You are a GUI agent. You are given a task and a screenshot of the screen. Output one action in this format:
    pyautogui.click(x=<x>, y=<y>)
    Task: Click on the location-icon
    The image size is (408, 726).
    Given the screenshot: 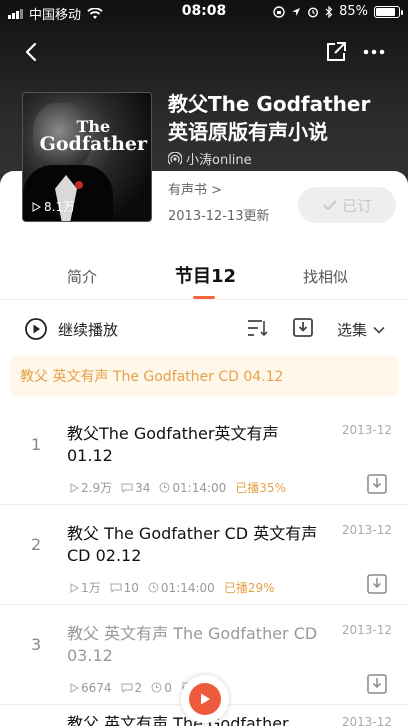 What is the action you would take?
    pyautogui.click(x=296, y=11)
    